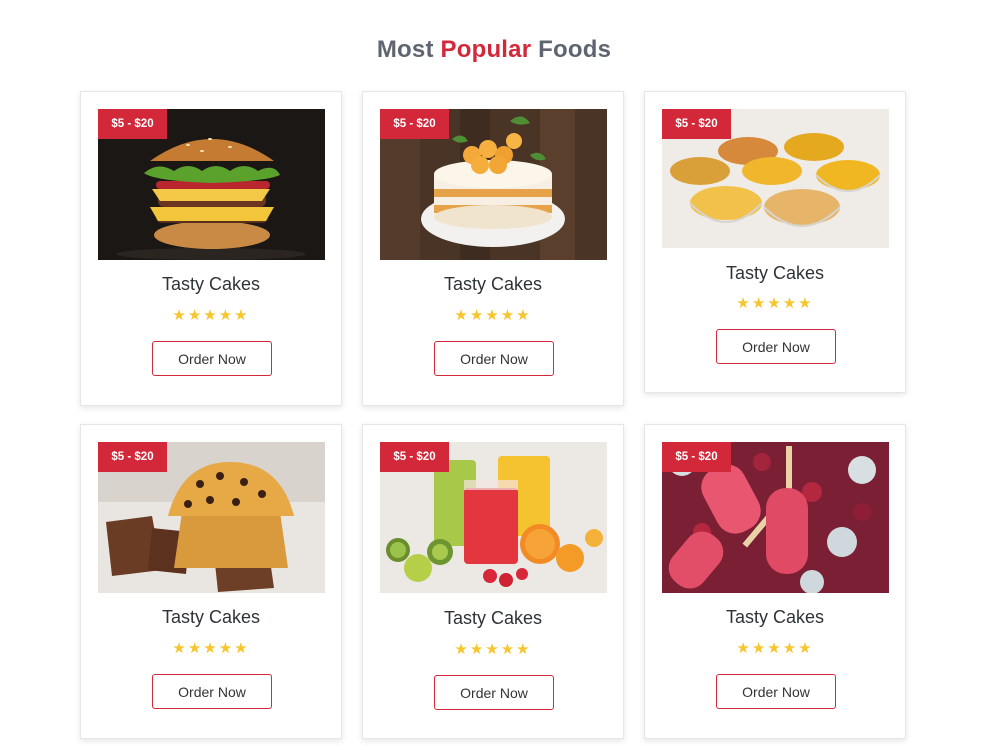 The image size is (1000, 750). Describe the element at coordinates (405, 49) in the screenshot. I see `title-part-1: Most` at that location.